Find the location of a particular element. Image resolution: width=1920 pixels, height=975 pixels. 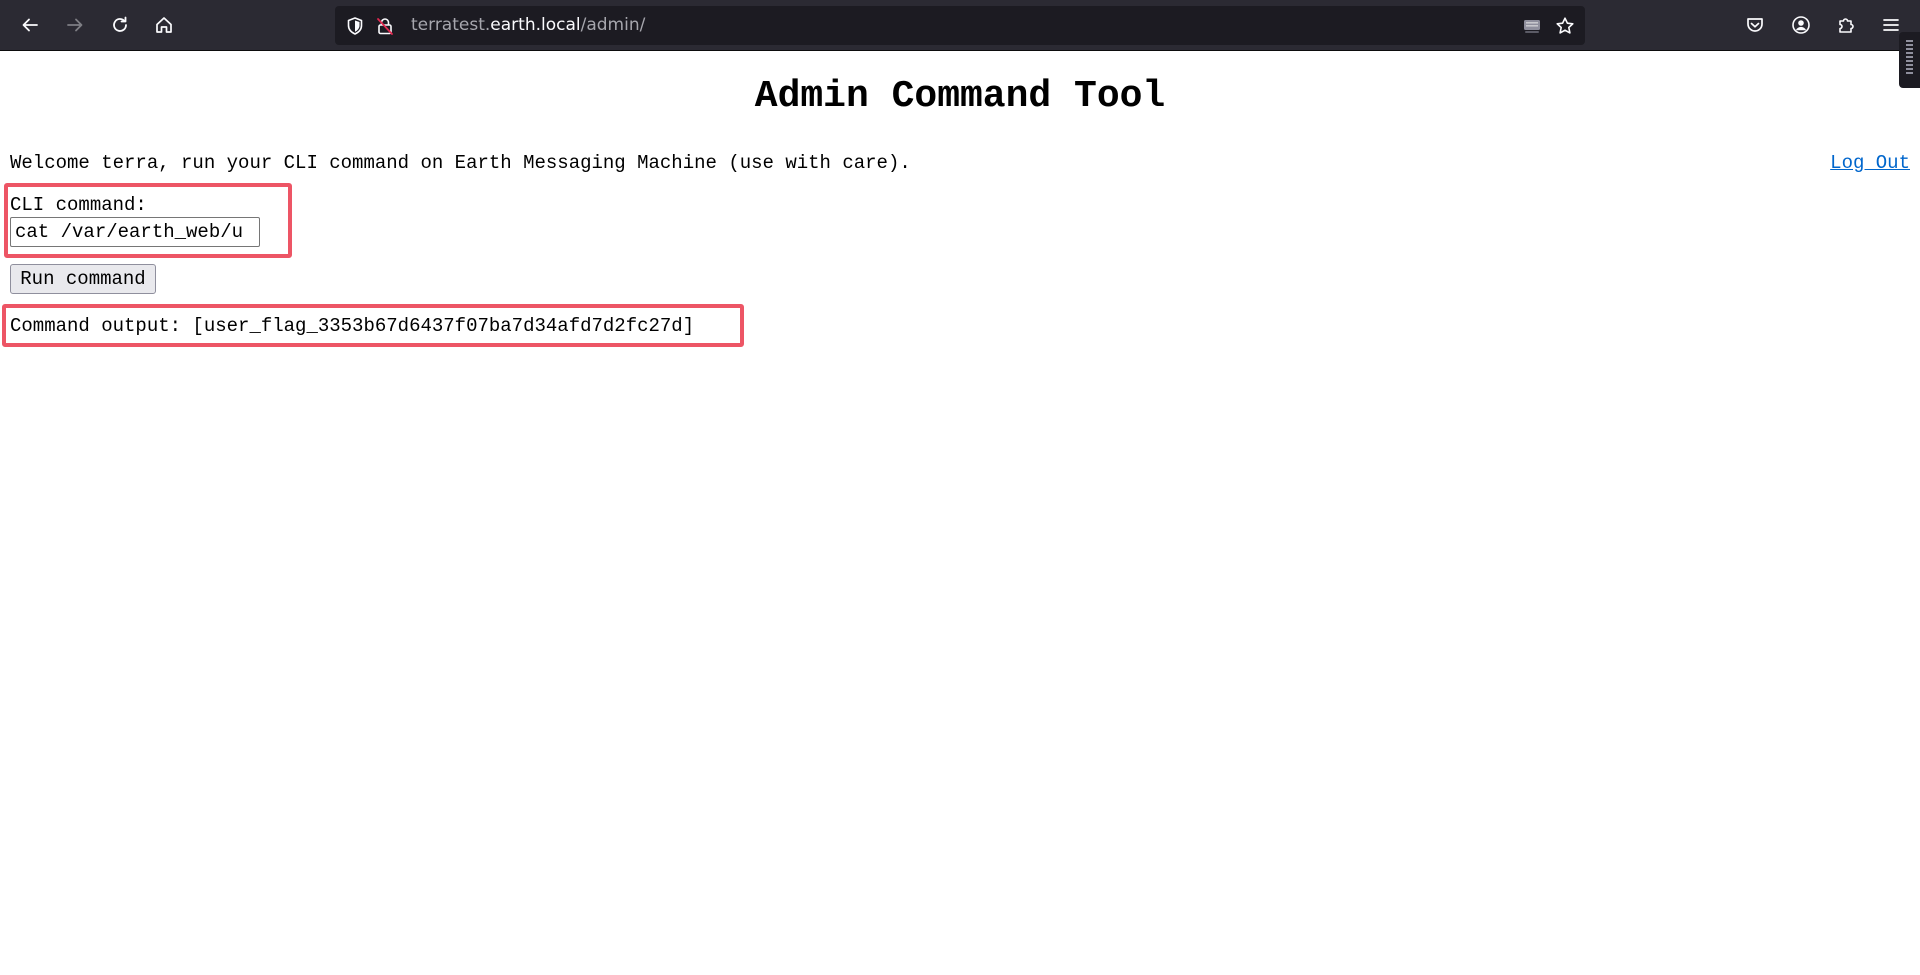

reload-icon is located at coordinates (120, 24).